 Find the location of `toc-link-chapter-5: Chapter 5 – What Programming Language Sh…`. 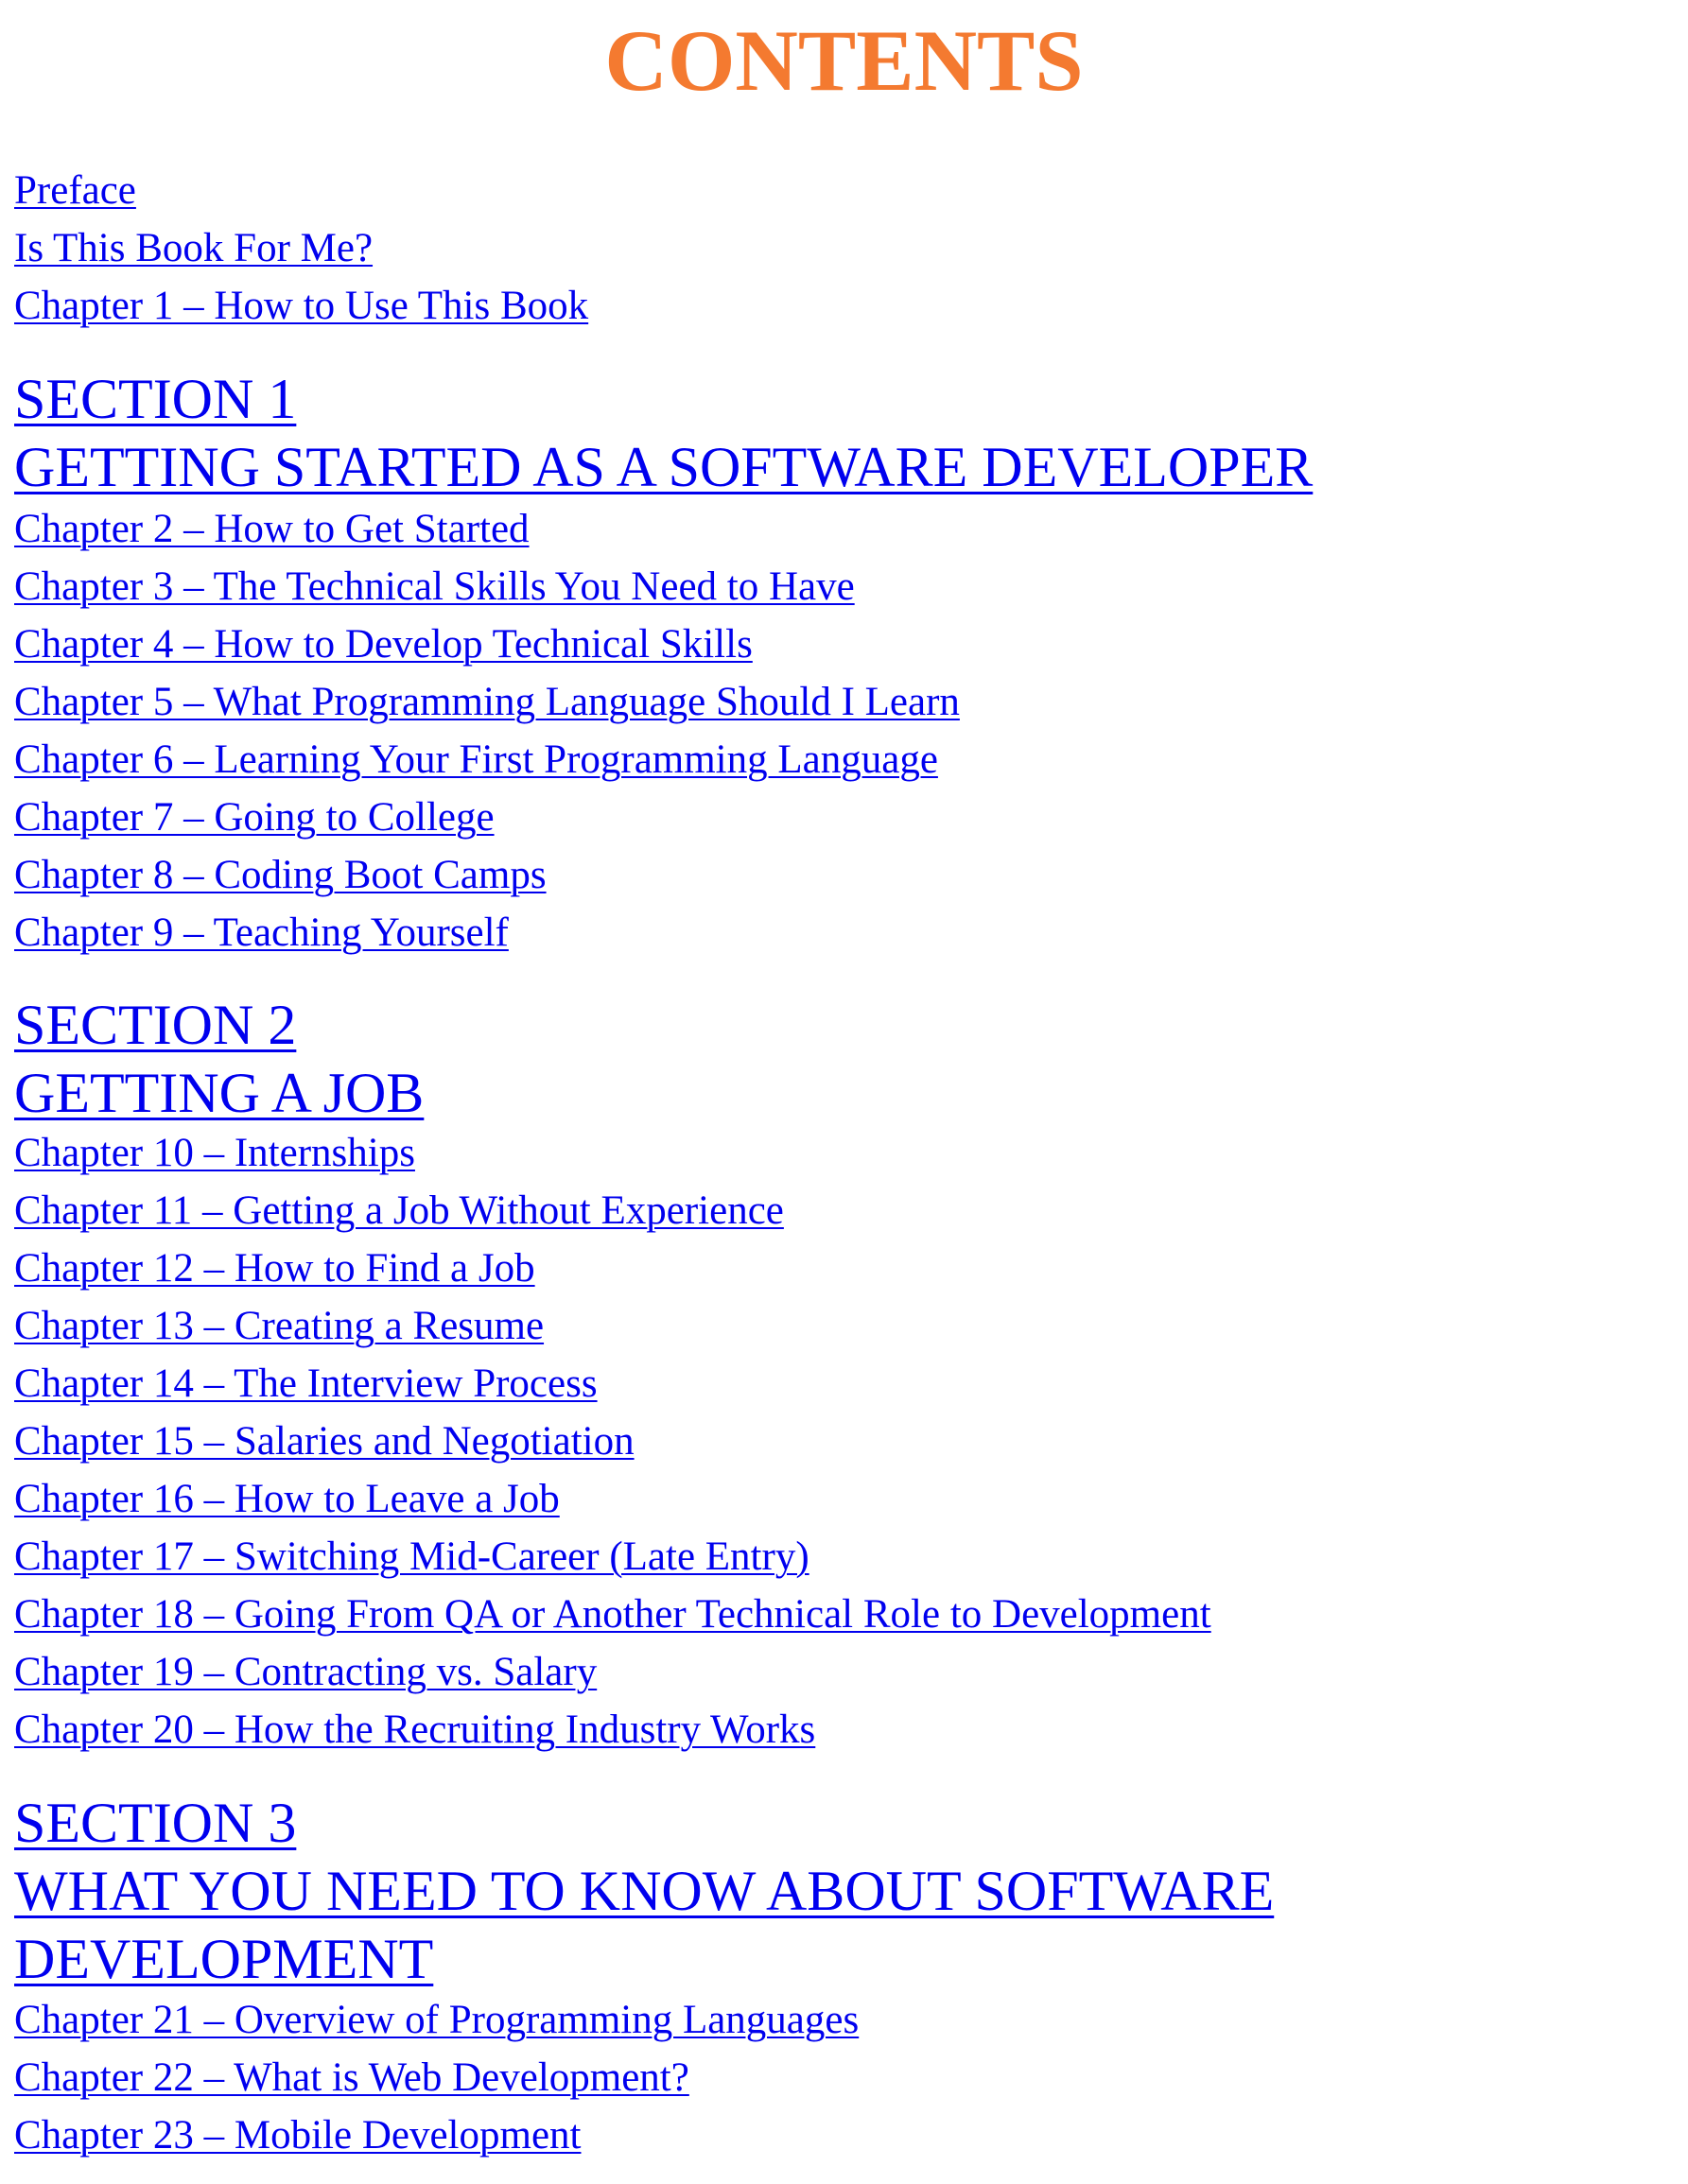

toc-link-chapter-5: Chapter 5 – What Programming Language Sh… is located at coordinates (487, 702).